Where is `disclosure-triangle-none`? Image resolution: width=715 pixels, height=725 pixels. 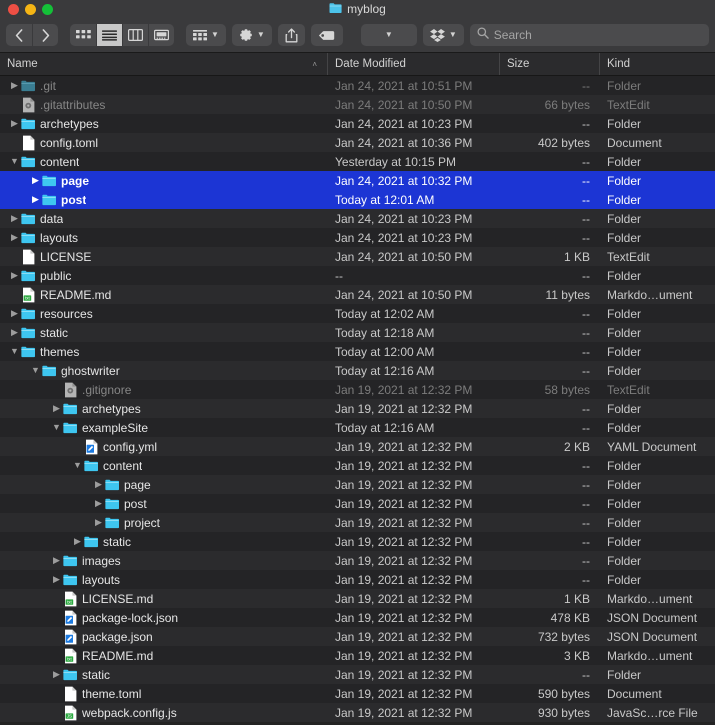
disclosure-triangle-none is located at coordinates (56, 389).